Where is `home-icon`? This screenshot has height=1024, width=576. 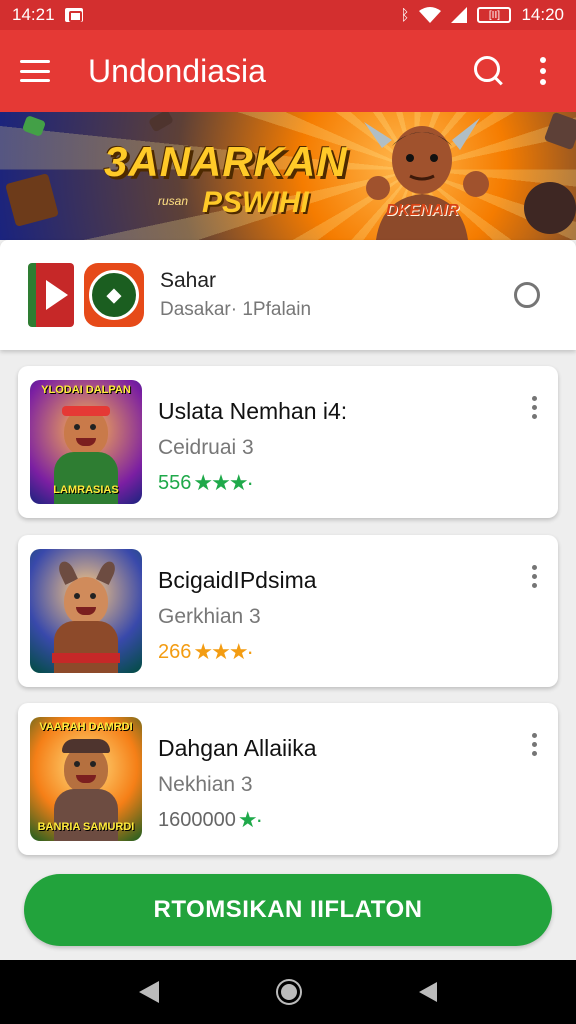 home-icon is located at coordinates (288, 992).